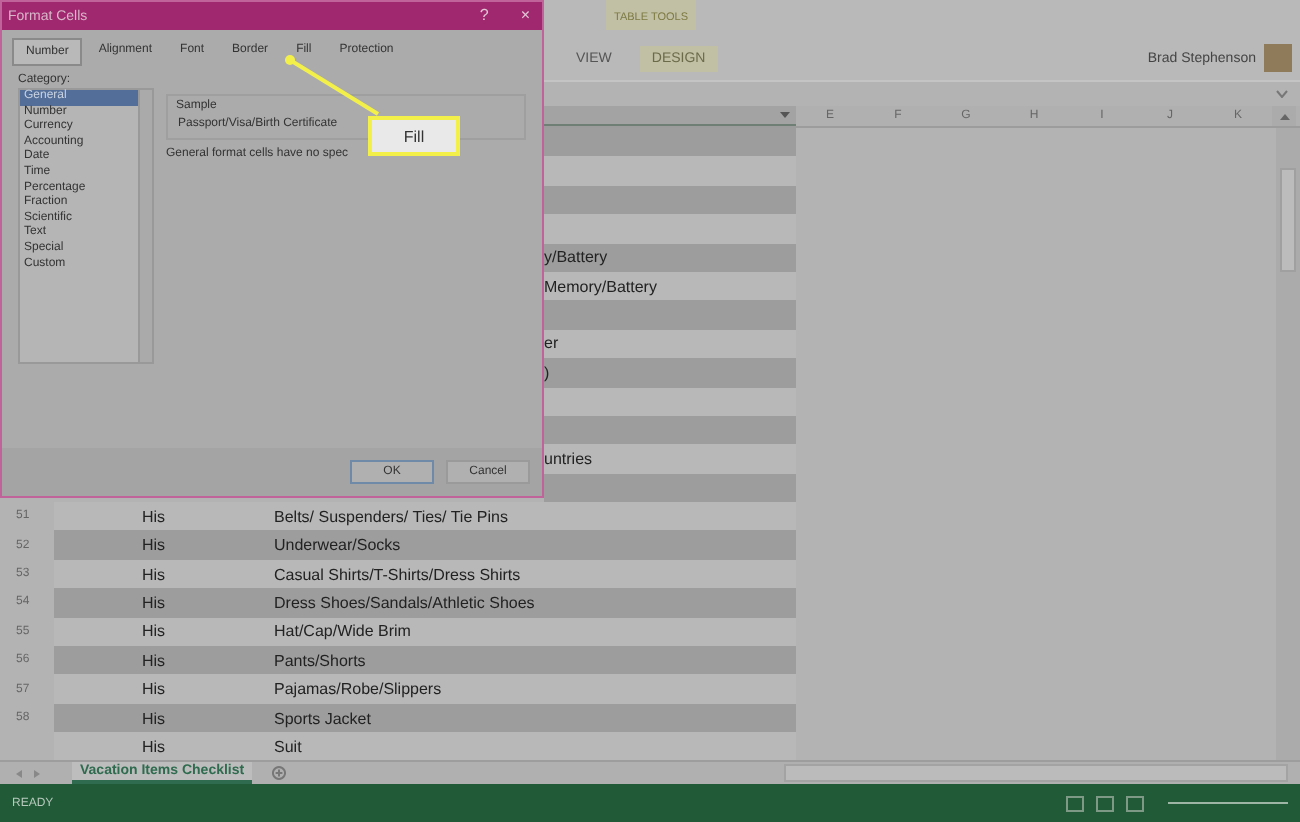  I want to click on close-button: ×, so click(525, 16).